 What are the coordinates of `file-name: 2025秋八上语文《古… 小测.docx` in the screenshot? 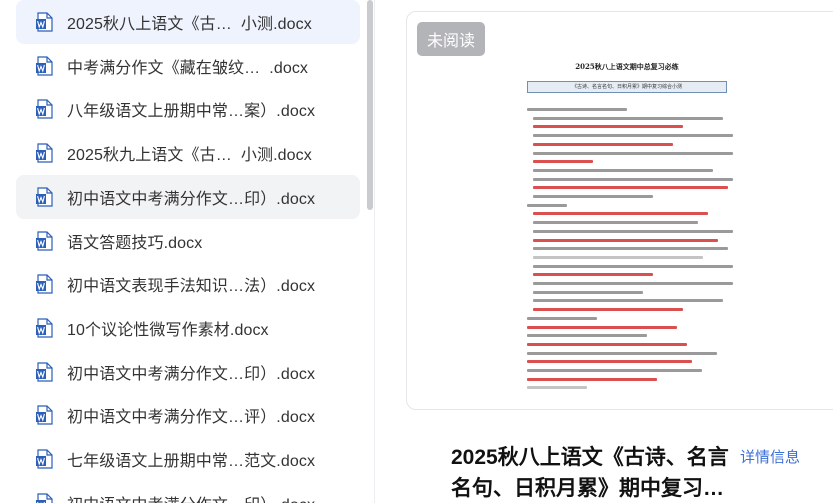 It's located at (189, 24).